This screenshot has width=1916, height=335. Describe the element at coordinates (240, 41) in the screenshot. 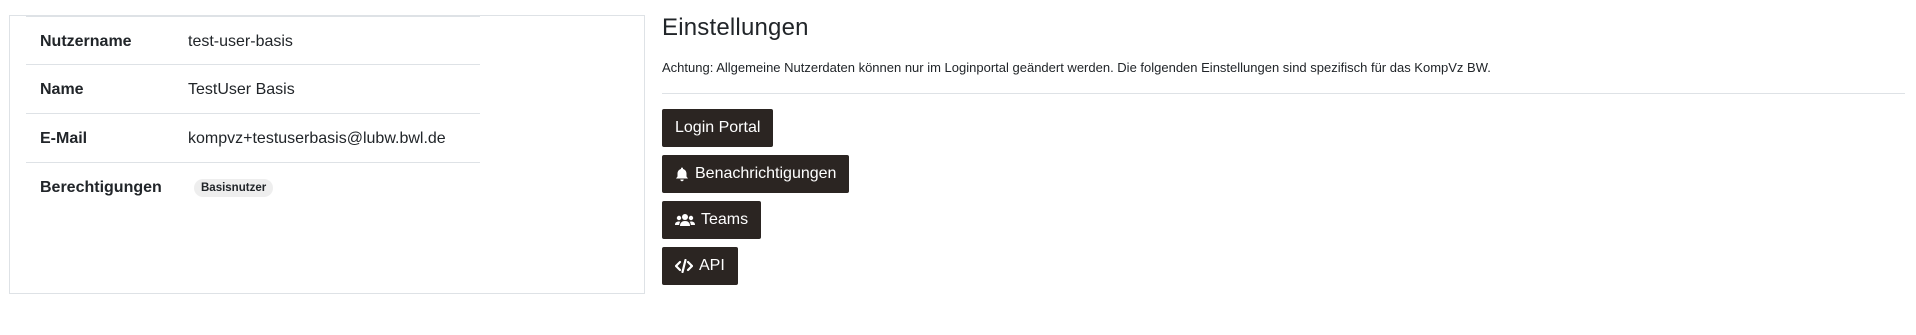

I see `username-value: test-user-basis` at that location.